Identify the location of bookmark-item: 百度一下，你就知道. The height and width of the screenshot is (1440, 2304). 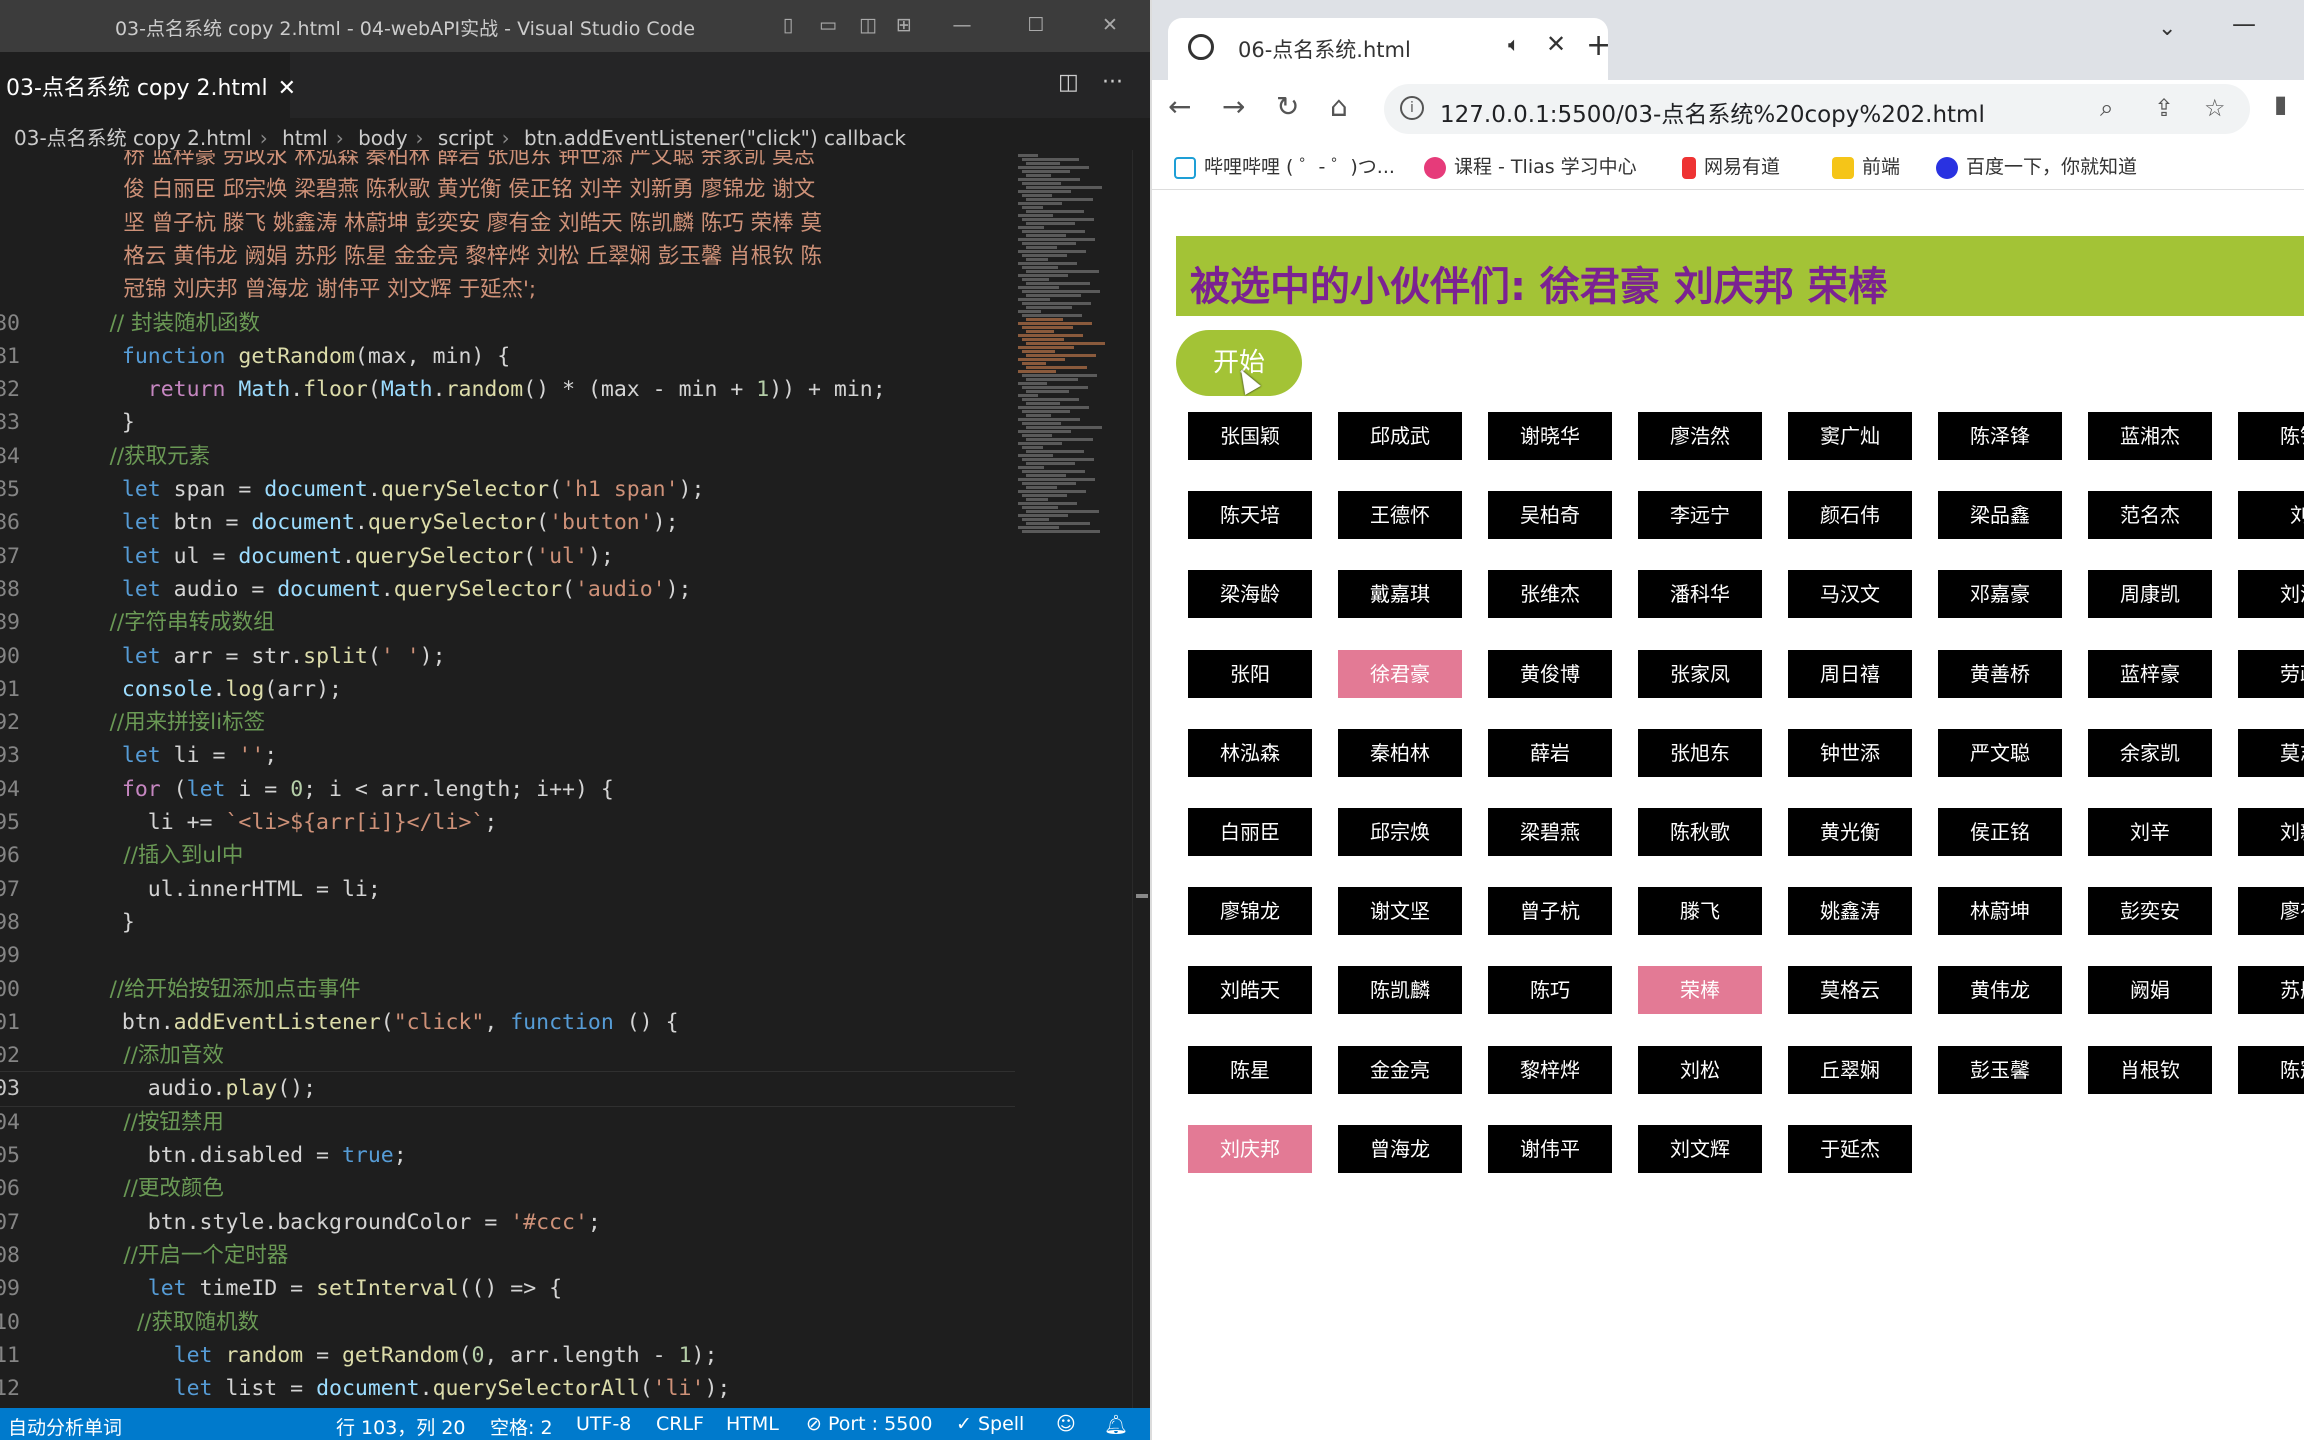
(2036, 165).